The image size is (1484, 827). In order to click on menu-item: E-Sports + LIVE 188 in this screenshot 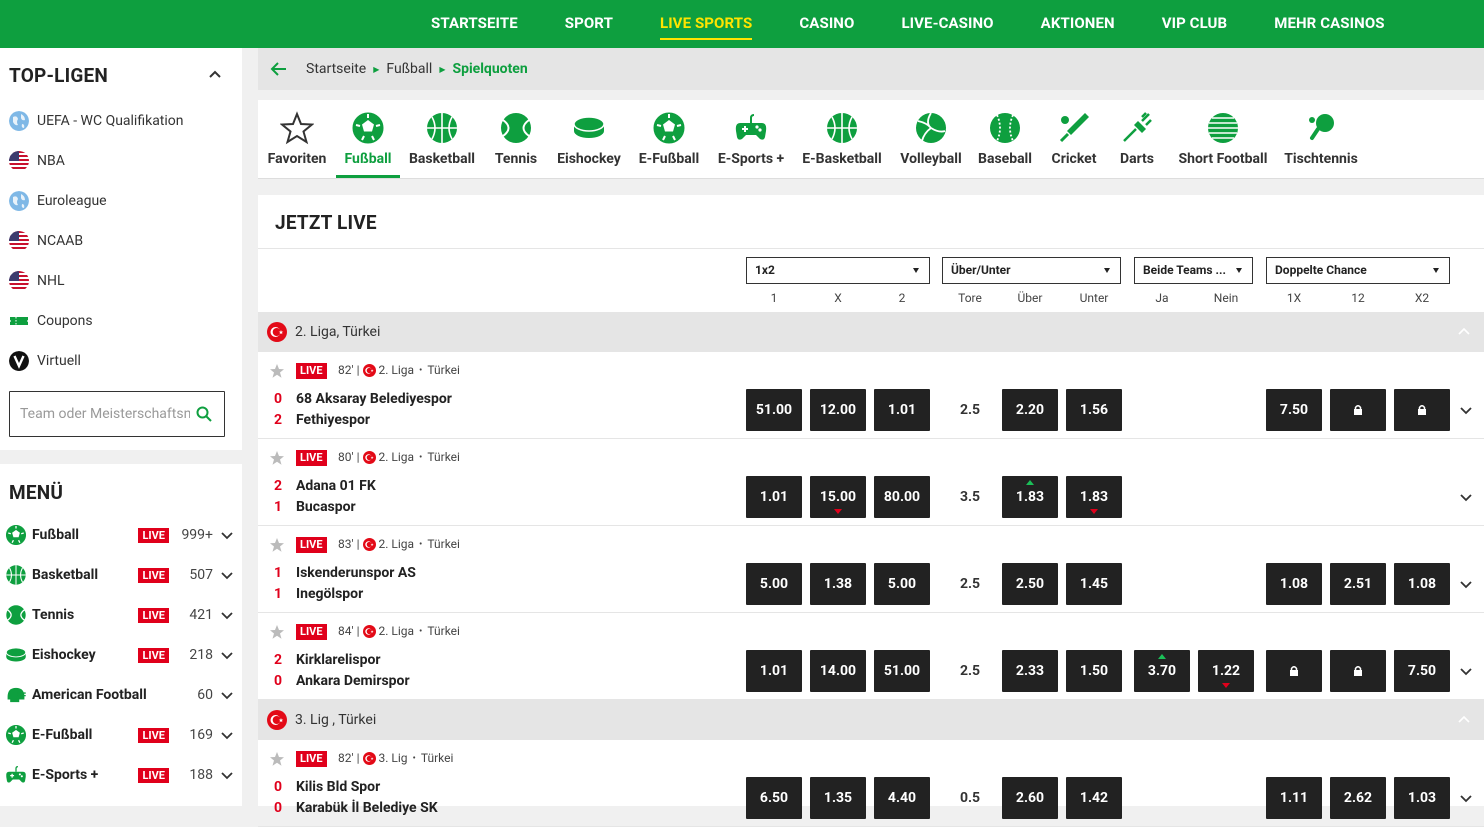, I will do `click(119, 775)`.